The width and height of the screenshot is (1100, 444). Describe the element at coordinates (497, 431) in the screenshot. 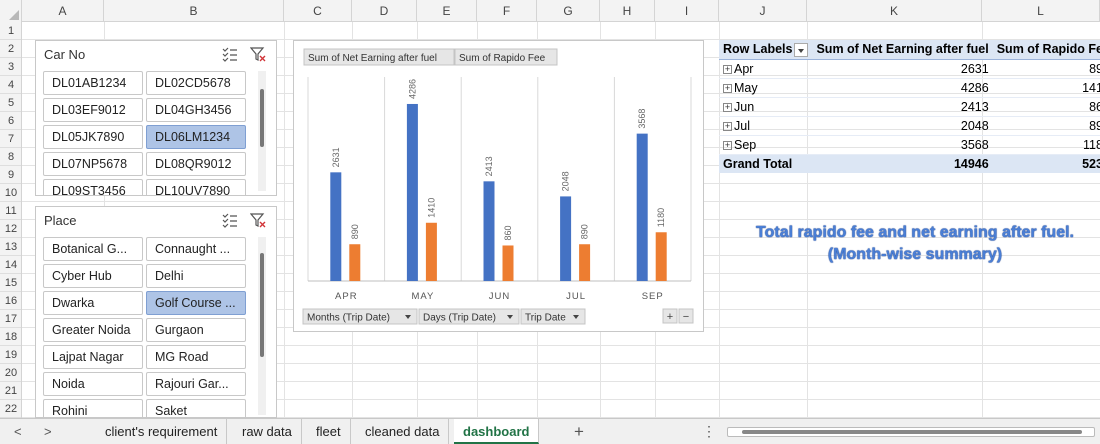

I see `tab-dashboard: dashboard` at that location.